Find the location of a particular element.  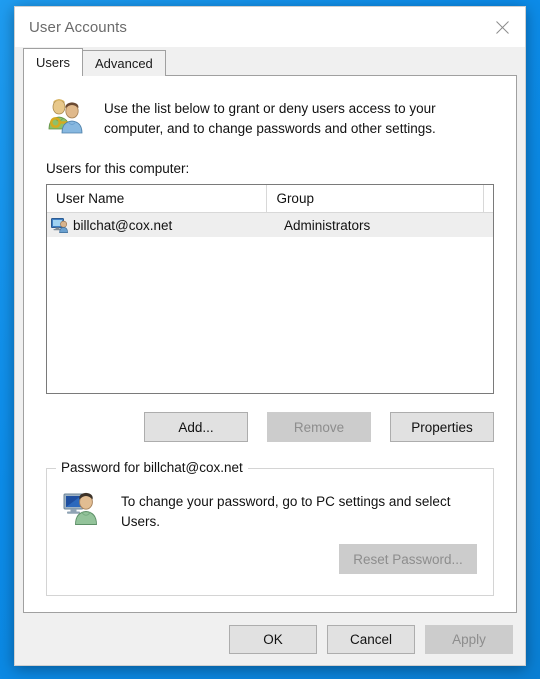

table-row: billchat@cox.net Administrators is located at coordinates (270, 225).